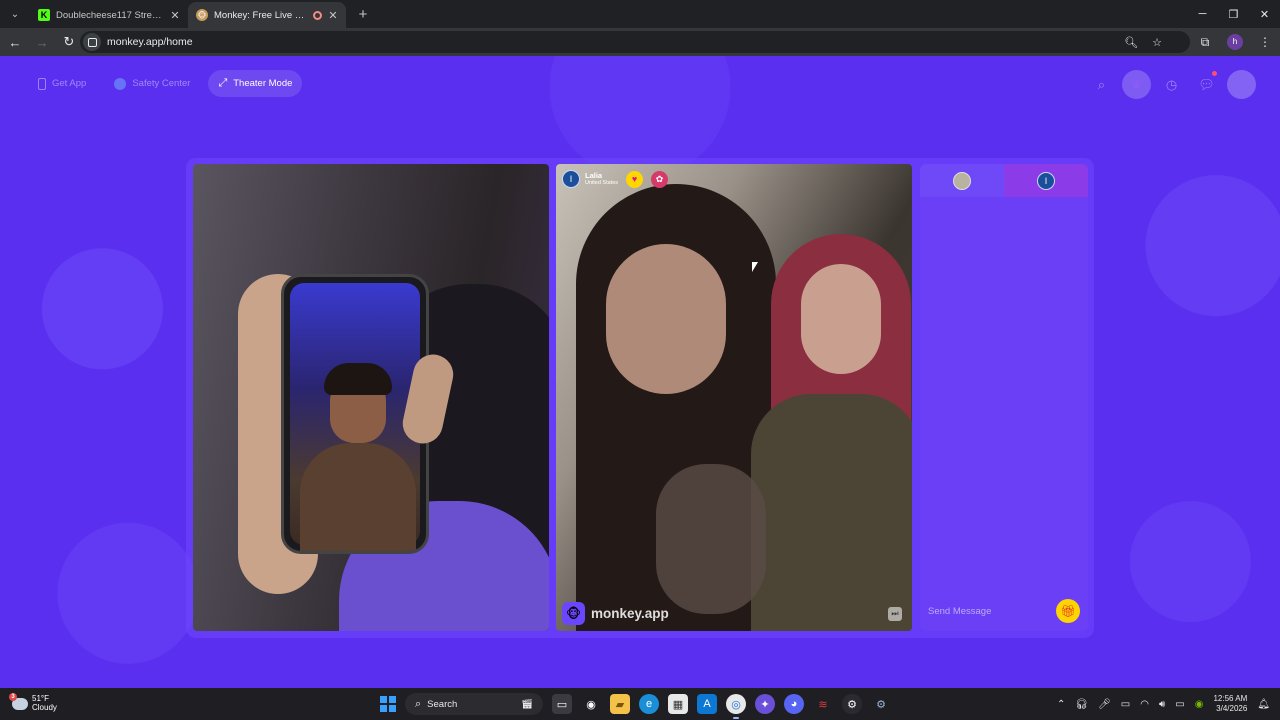  Describe the element at coordinates (1232, 708) in the screenshot. I see `date: 3/4/2026` at that location.